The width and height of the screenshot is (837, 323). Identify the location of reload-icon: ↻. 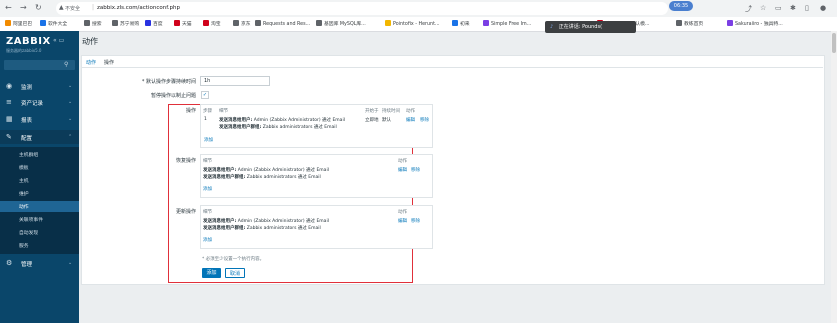
(38, 7).